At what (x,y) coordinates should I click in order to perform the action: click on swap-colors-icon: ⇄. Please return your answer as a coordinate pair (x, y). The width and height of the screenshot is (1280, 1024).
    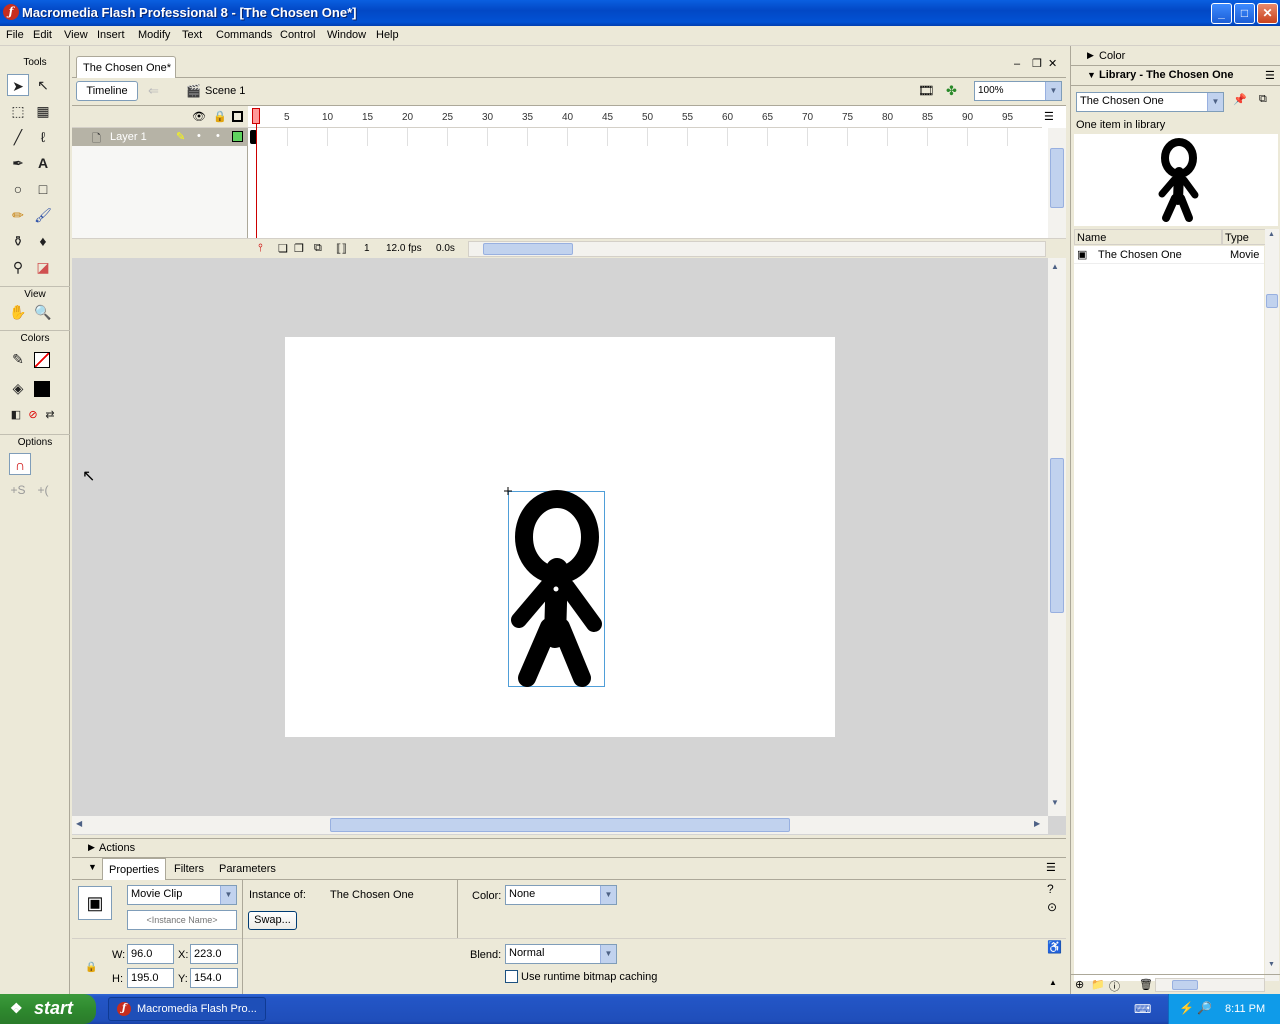
    Looking at the image, I should click on (50, 415).